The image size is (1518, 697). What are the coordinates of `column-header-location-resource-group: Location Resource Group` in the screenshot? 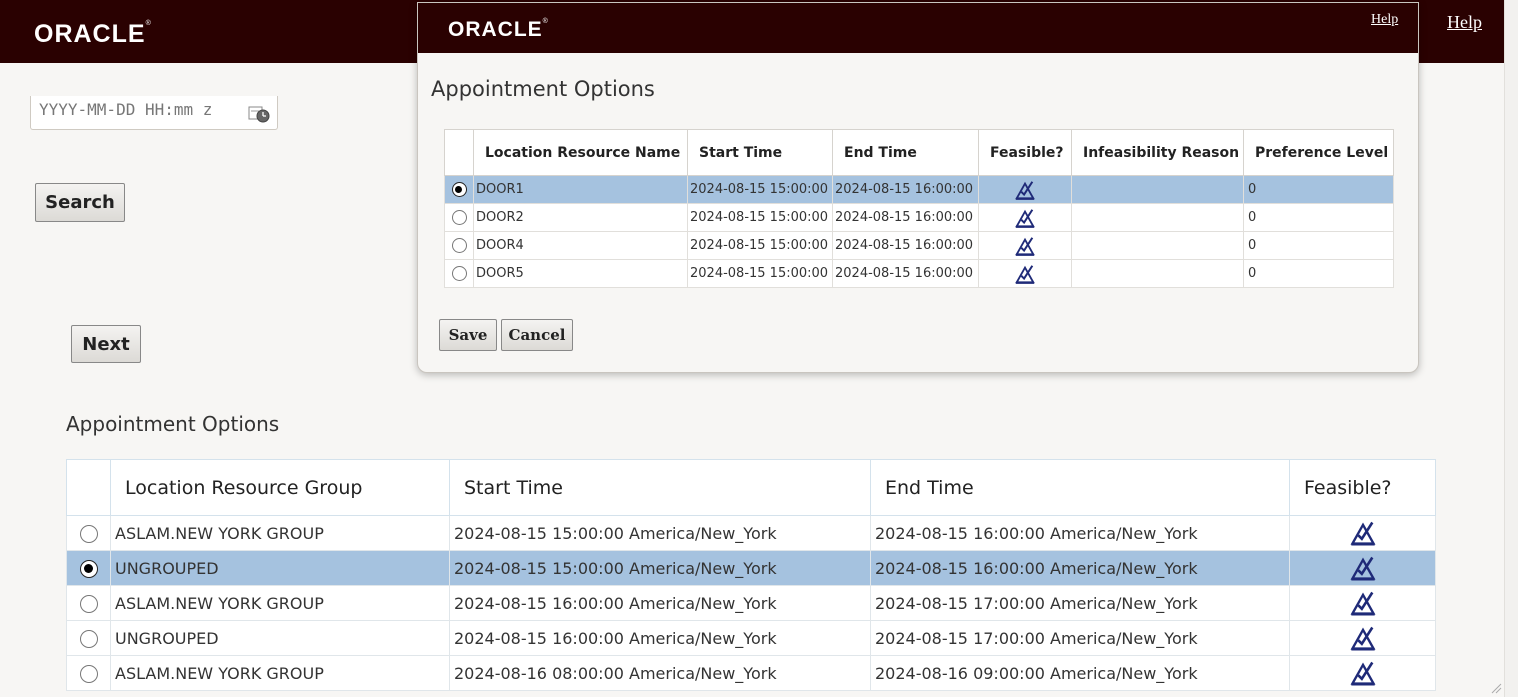 It's located at (280, 487).